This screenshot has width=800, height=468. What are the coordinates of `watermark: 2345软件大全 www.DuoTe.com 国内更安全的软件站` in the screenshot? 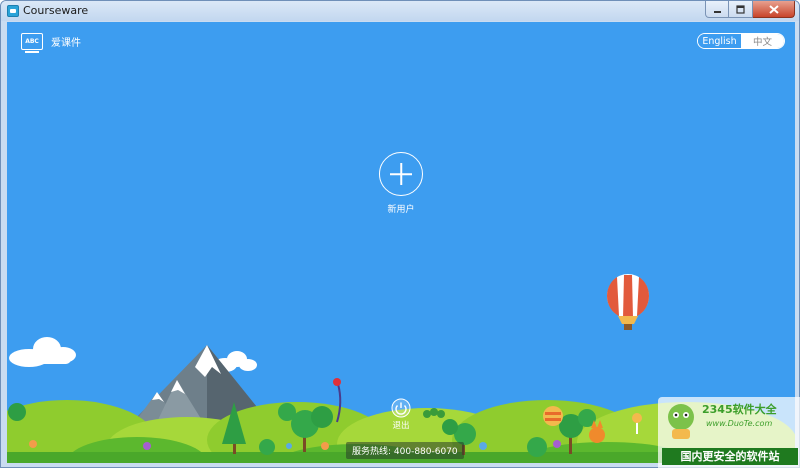 It's located at (729, 432).